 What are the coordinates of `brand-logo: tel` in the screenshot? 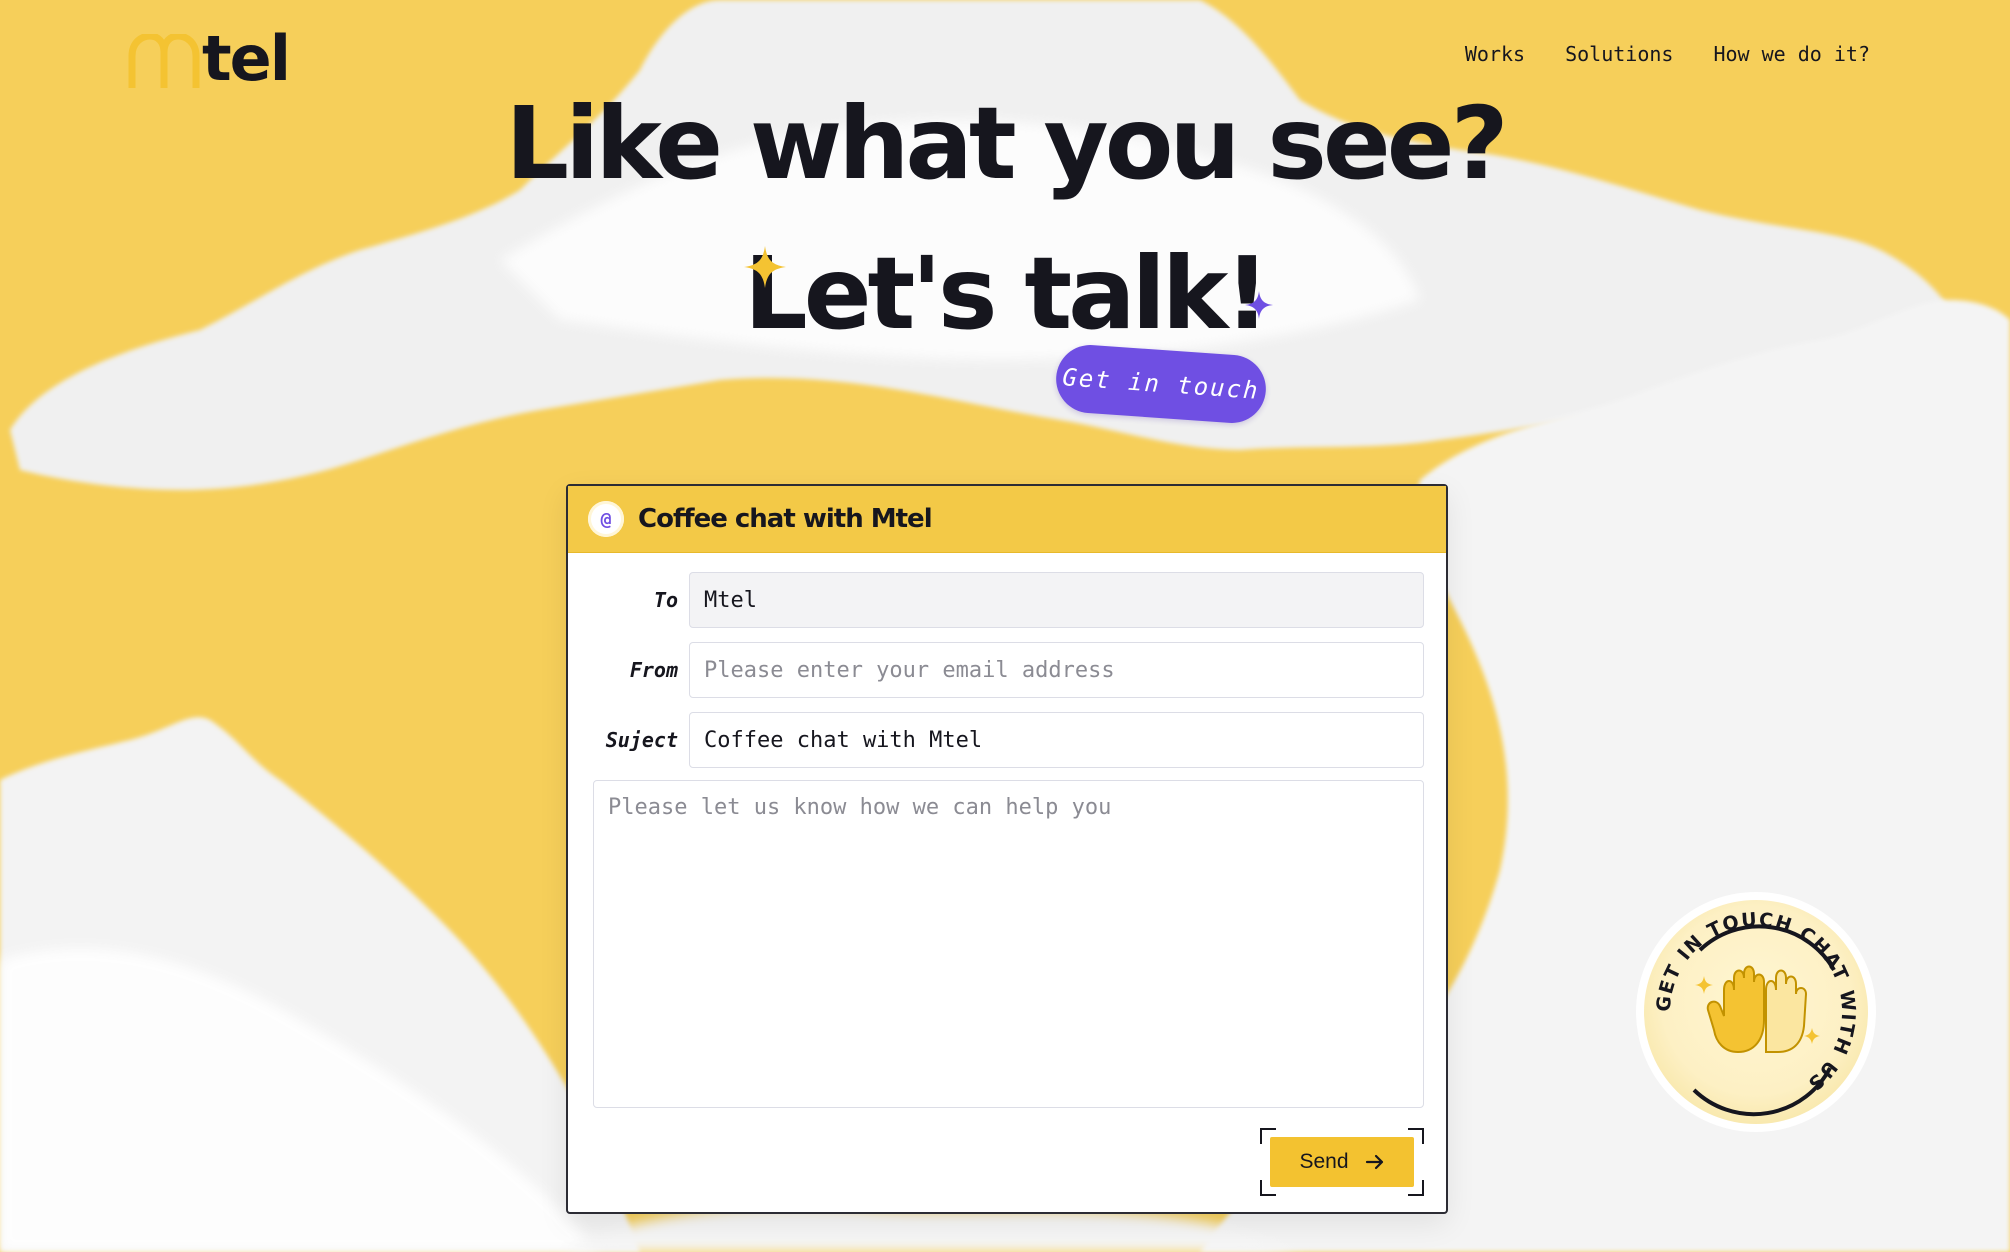 It's located at (209, 58).